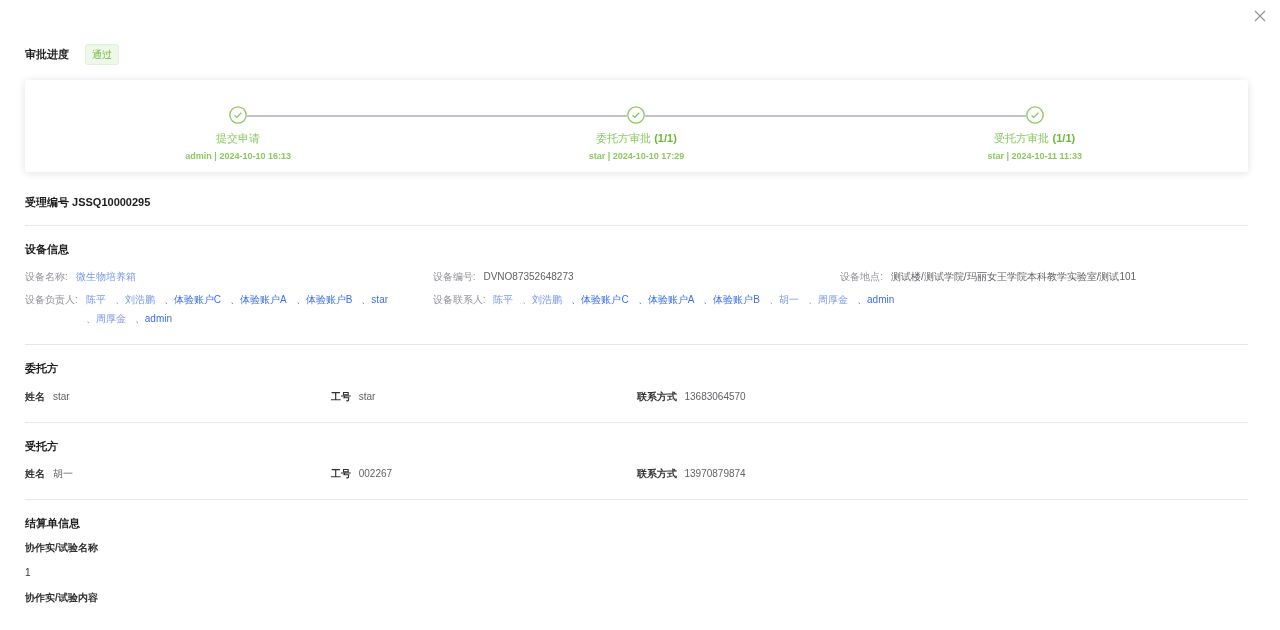 The height and width of the screenshot is (630, 1280). Describe the element at coordinates (53, 523) in the screenshot. I see `section-title: 结算单信息` at that location.